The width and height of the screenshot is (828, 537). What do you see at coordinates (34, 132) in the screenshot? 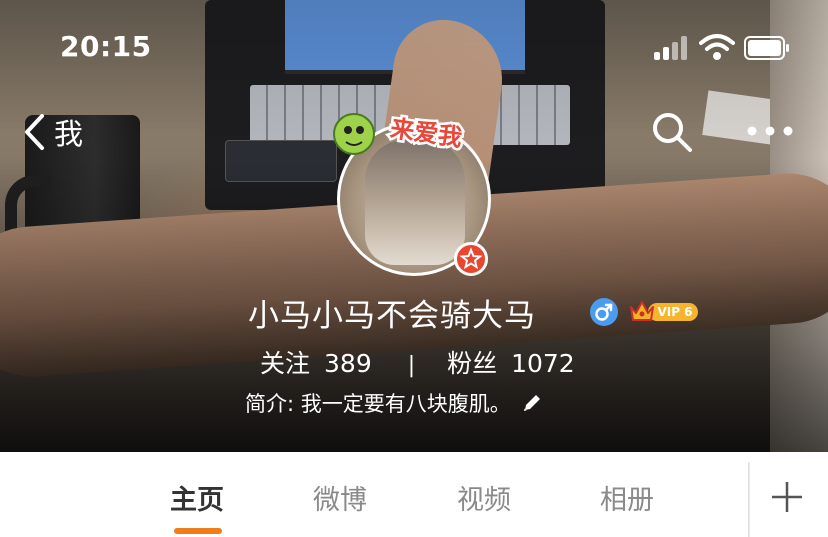
I see `back-chevron-icon` at bounding box center [34, 132].